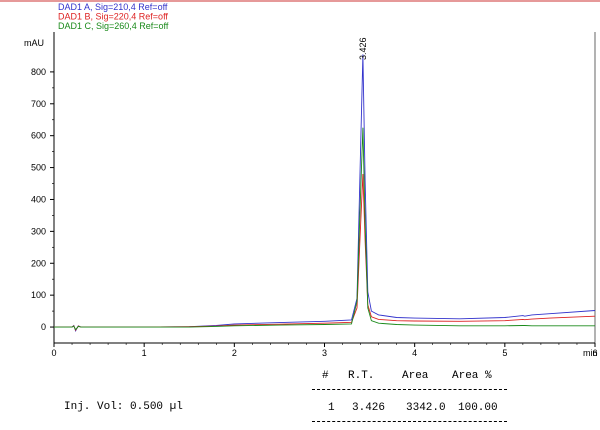  Describe the element at coordinates (361, 376) in the screenshot. I see `peak-table-header-rt: R.T.` at that location.